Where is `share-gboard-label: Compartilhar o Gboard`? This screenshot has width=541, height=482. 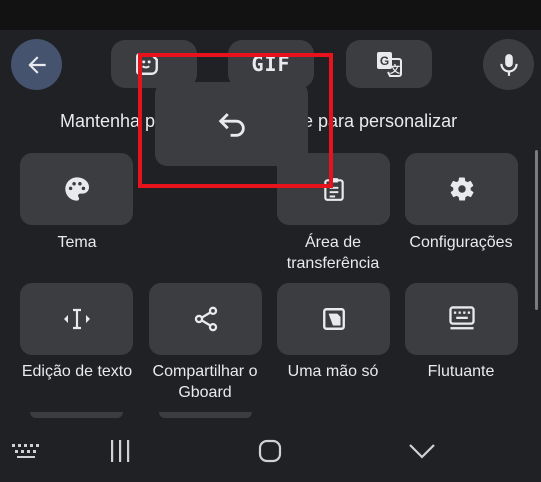 share-gboard-label: Compartilhar o Gboard is located at coordinates (205, 382).